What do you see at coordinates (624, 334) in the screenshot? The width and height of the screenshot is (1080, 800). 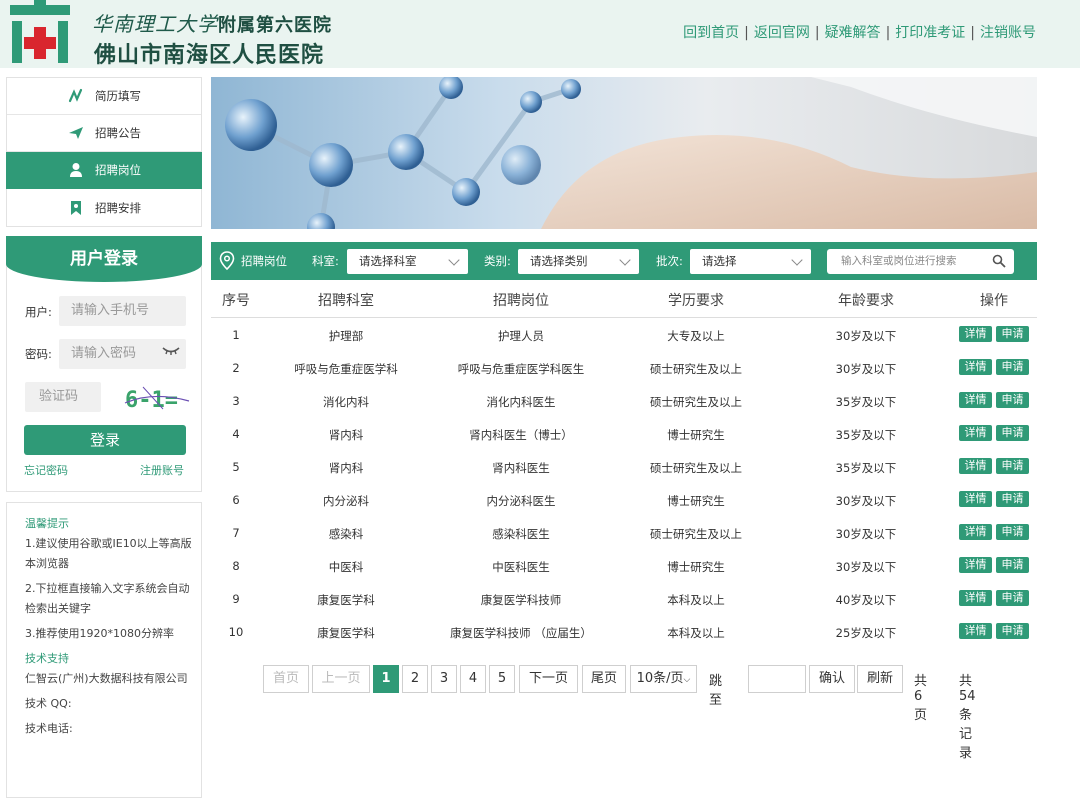 I see `table-row: 1 护理部 护理人员 大专及以上 30岁及以下 详情 申请` at bounding box center [624, 334].